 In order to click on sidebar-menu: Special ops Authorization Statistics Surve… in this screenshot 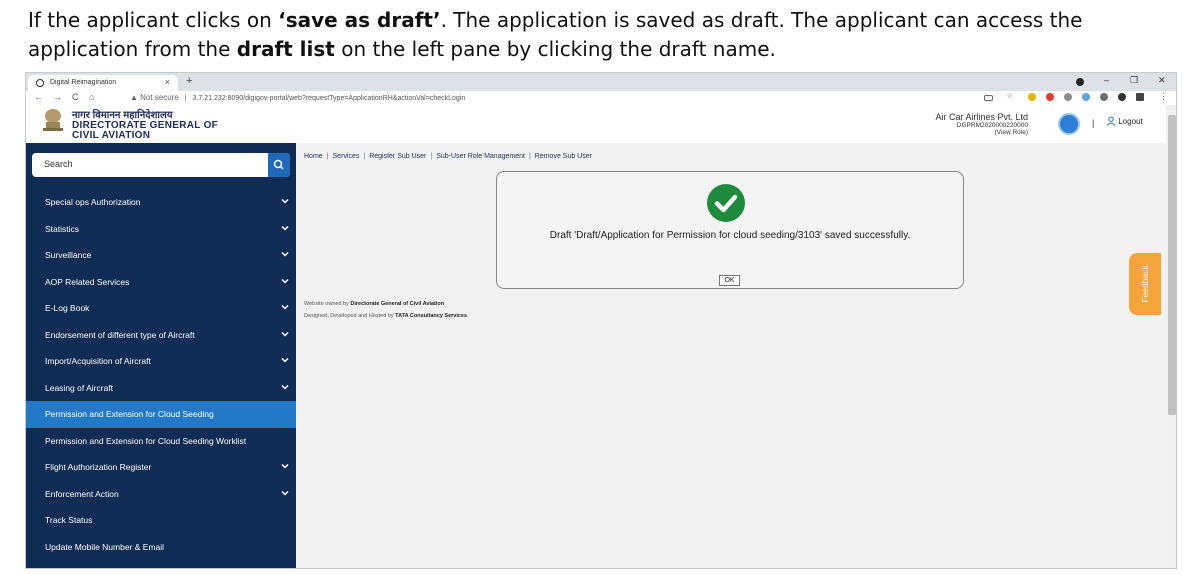, I will do `click(161, 374)`.